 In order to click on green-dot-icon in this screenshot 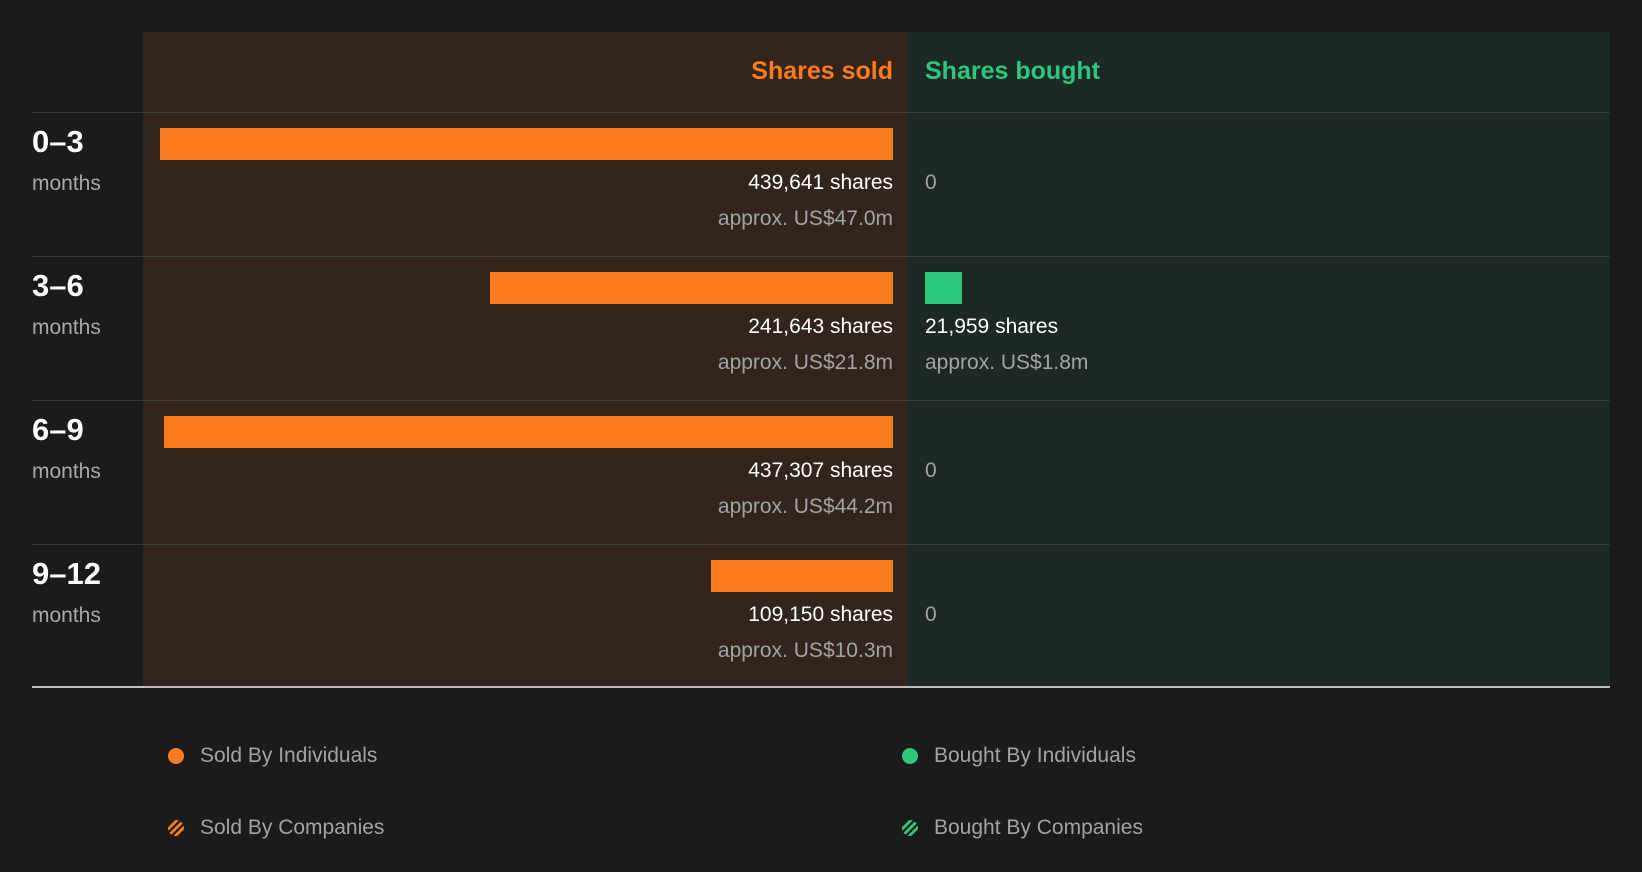, I will do `click(910, 756)`.